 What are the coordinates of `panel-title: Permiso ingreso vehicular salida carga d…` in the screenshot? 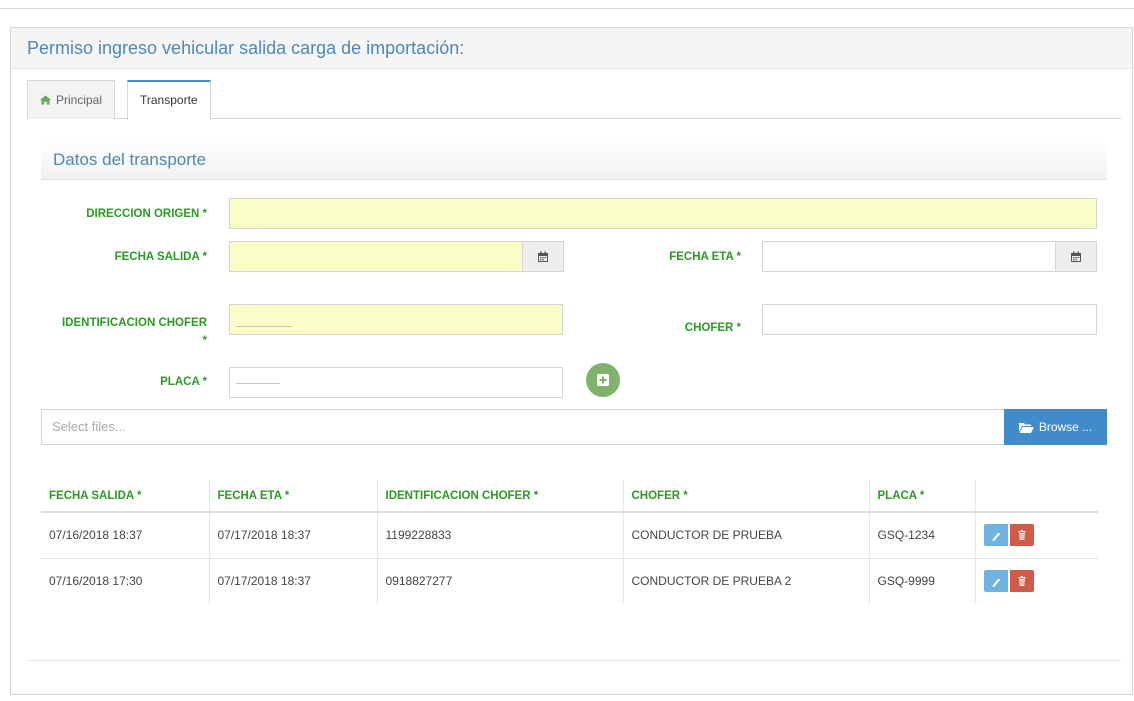 It's located at (571, 48).